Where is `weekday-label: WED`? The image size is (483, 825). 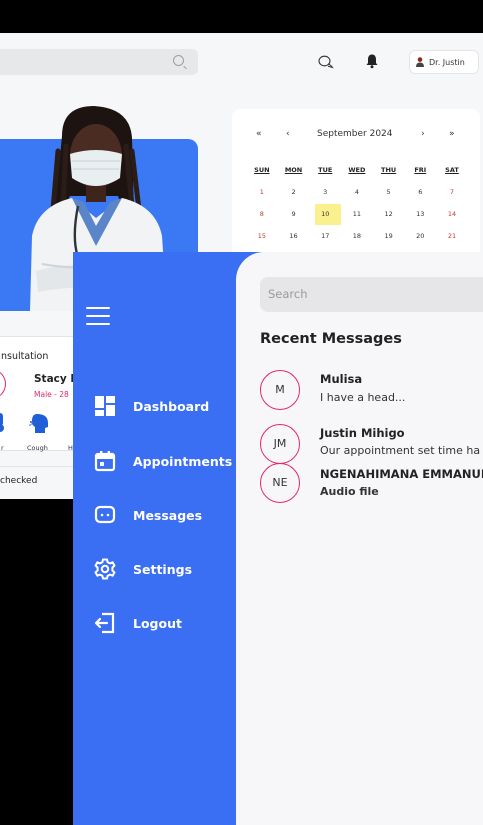
weekday-label: WED is located at coordinates (357, 170).